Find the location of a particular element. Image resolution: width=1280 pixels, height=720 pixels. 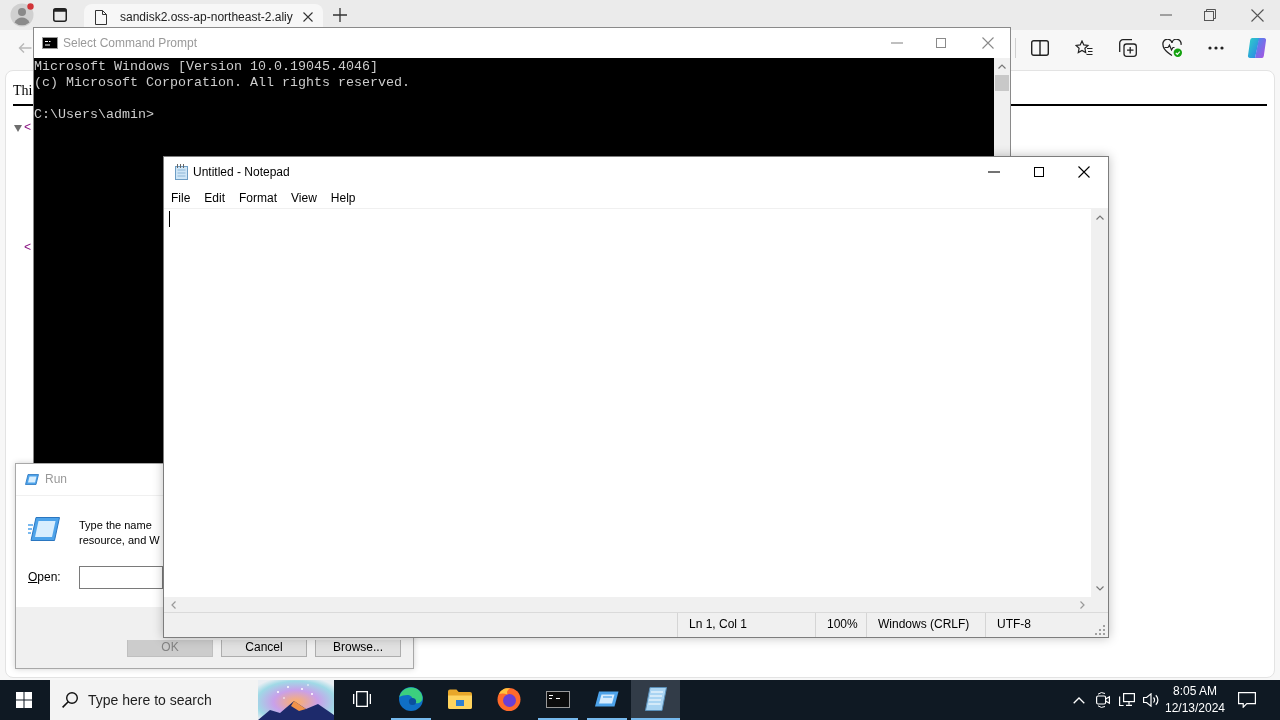

console-text: Microsoft Windows [Version 10.0.19045.4046] is located at coordinates (206, 67).